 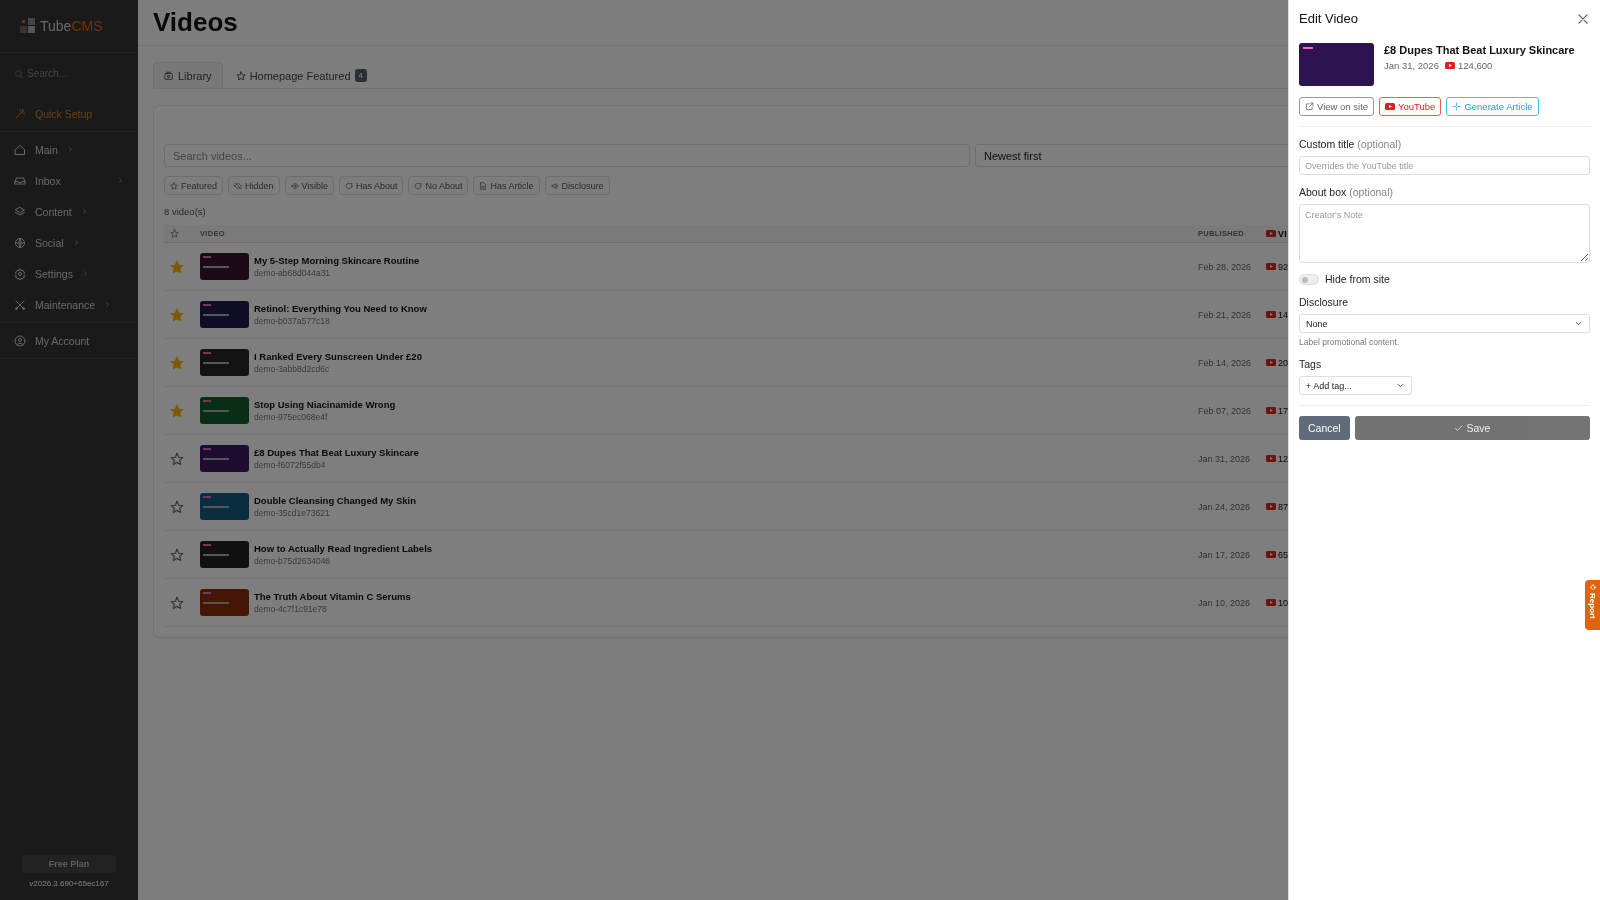 What do you see at coordinates (483, 185) in the screenshot?
I see `document-icon` at bounding box center [483, 185].